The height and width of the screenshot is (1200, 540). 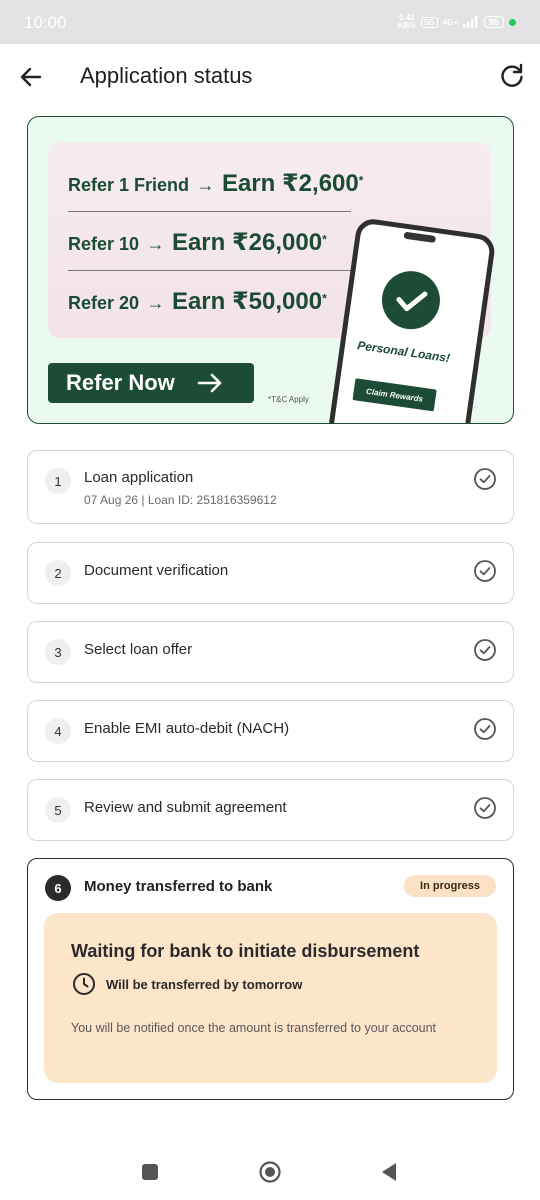 What do you see at coordinates (197, 301) in the screenshot?
I see `referral-line-3: Refer 20 → Earn ₹50,000*` at bounding box center [197, 301].